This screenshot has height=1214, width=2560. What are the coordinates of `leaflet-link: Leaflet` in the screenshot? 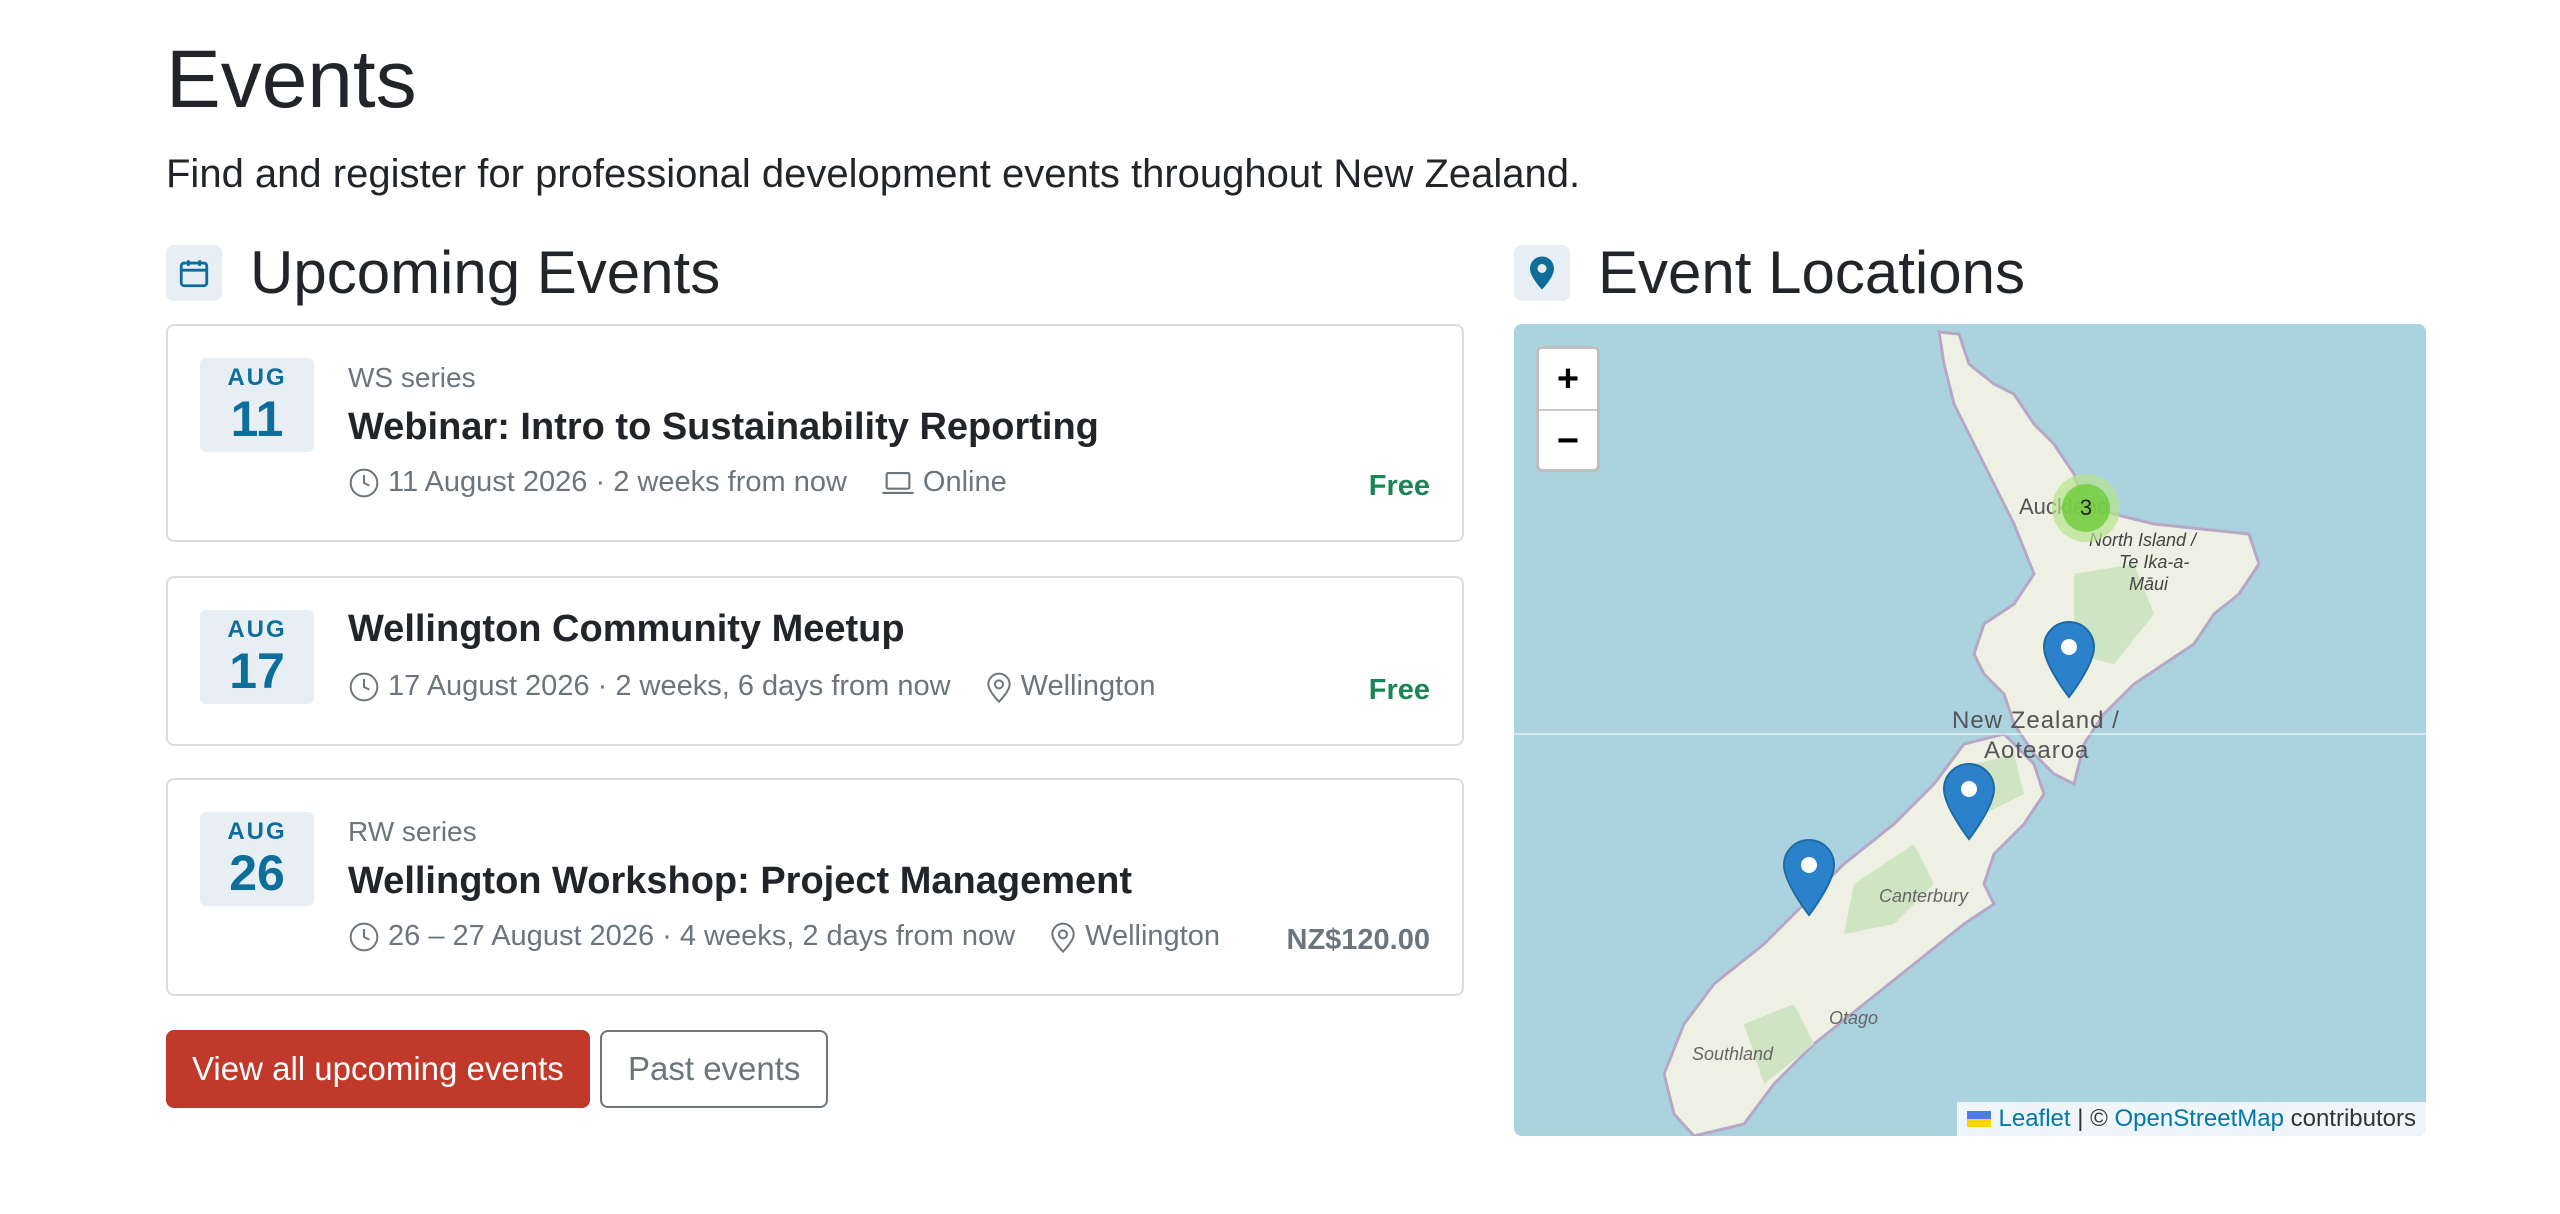 It's located at (2035, 1119).